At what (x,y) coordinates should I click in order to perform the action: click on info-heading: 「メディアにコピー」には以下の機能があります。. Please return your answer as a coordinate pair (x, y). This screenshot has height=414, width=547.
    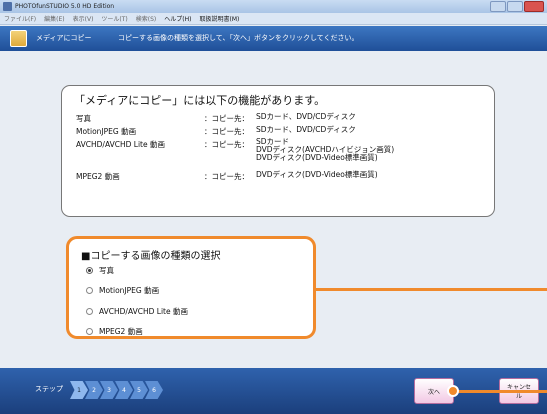
    Looking at the image, I should click on (200, 100).